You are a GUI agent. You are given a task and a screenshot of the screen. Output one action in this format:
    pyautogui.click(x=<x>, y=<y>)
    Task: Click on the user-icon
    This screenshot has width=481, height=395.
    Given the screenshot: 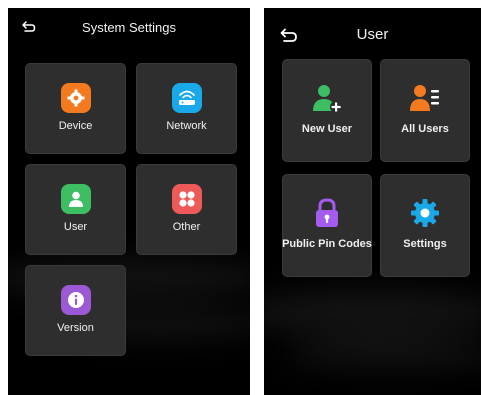 What is the action you would take?
    pyautogui.click(x=75, y=199)
    